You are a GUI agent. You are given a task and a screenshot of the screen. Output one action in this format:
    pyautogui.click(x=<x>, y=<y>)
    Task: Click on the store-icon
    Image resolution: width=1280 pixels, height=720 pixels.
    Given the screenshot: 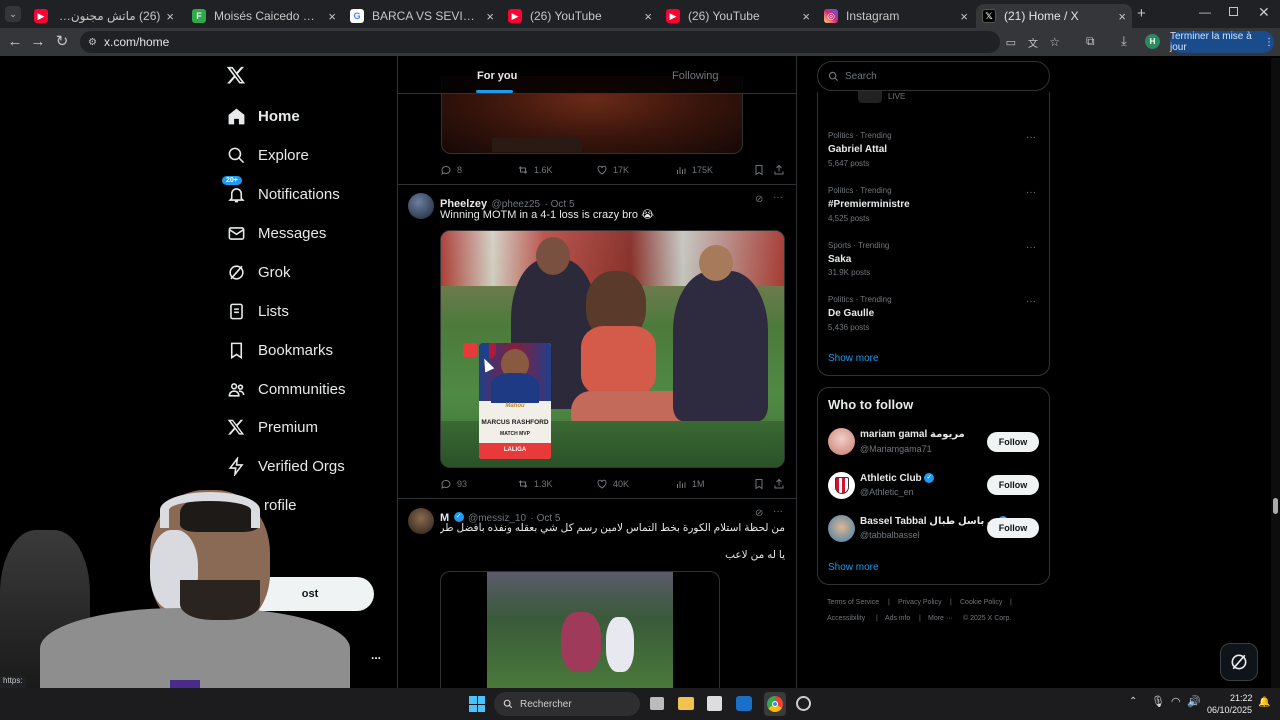 What is the action you would take?
    pyautogui.click(x=714, y=703)
    